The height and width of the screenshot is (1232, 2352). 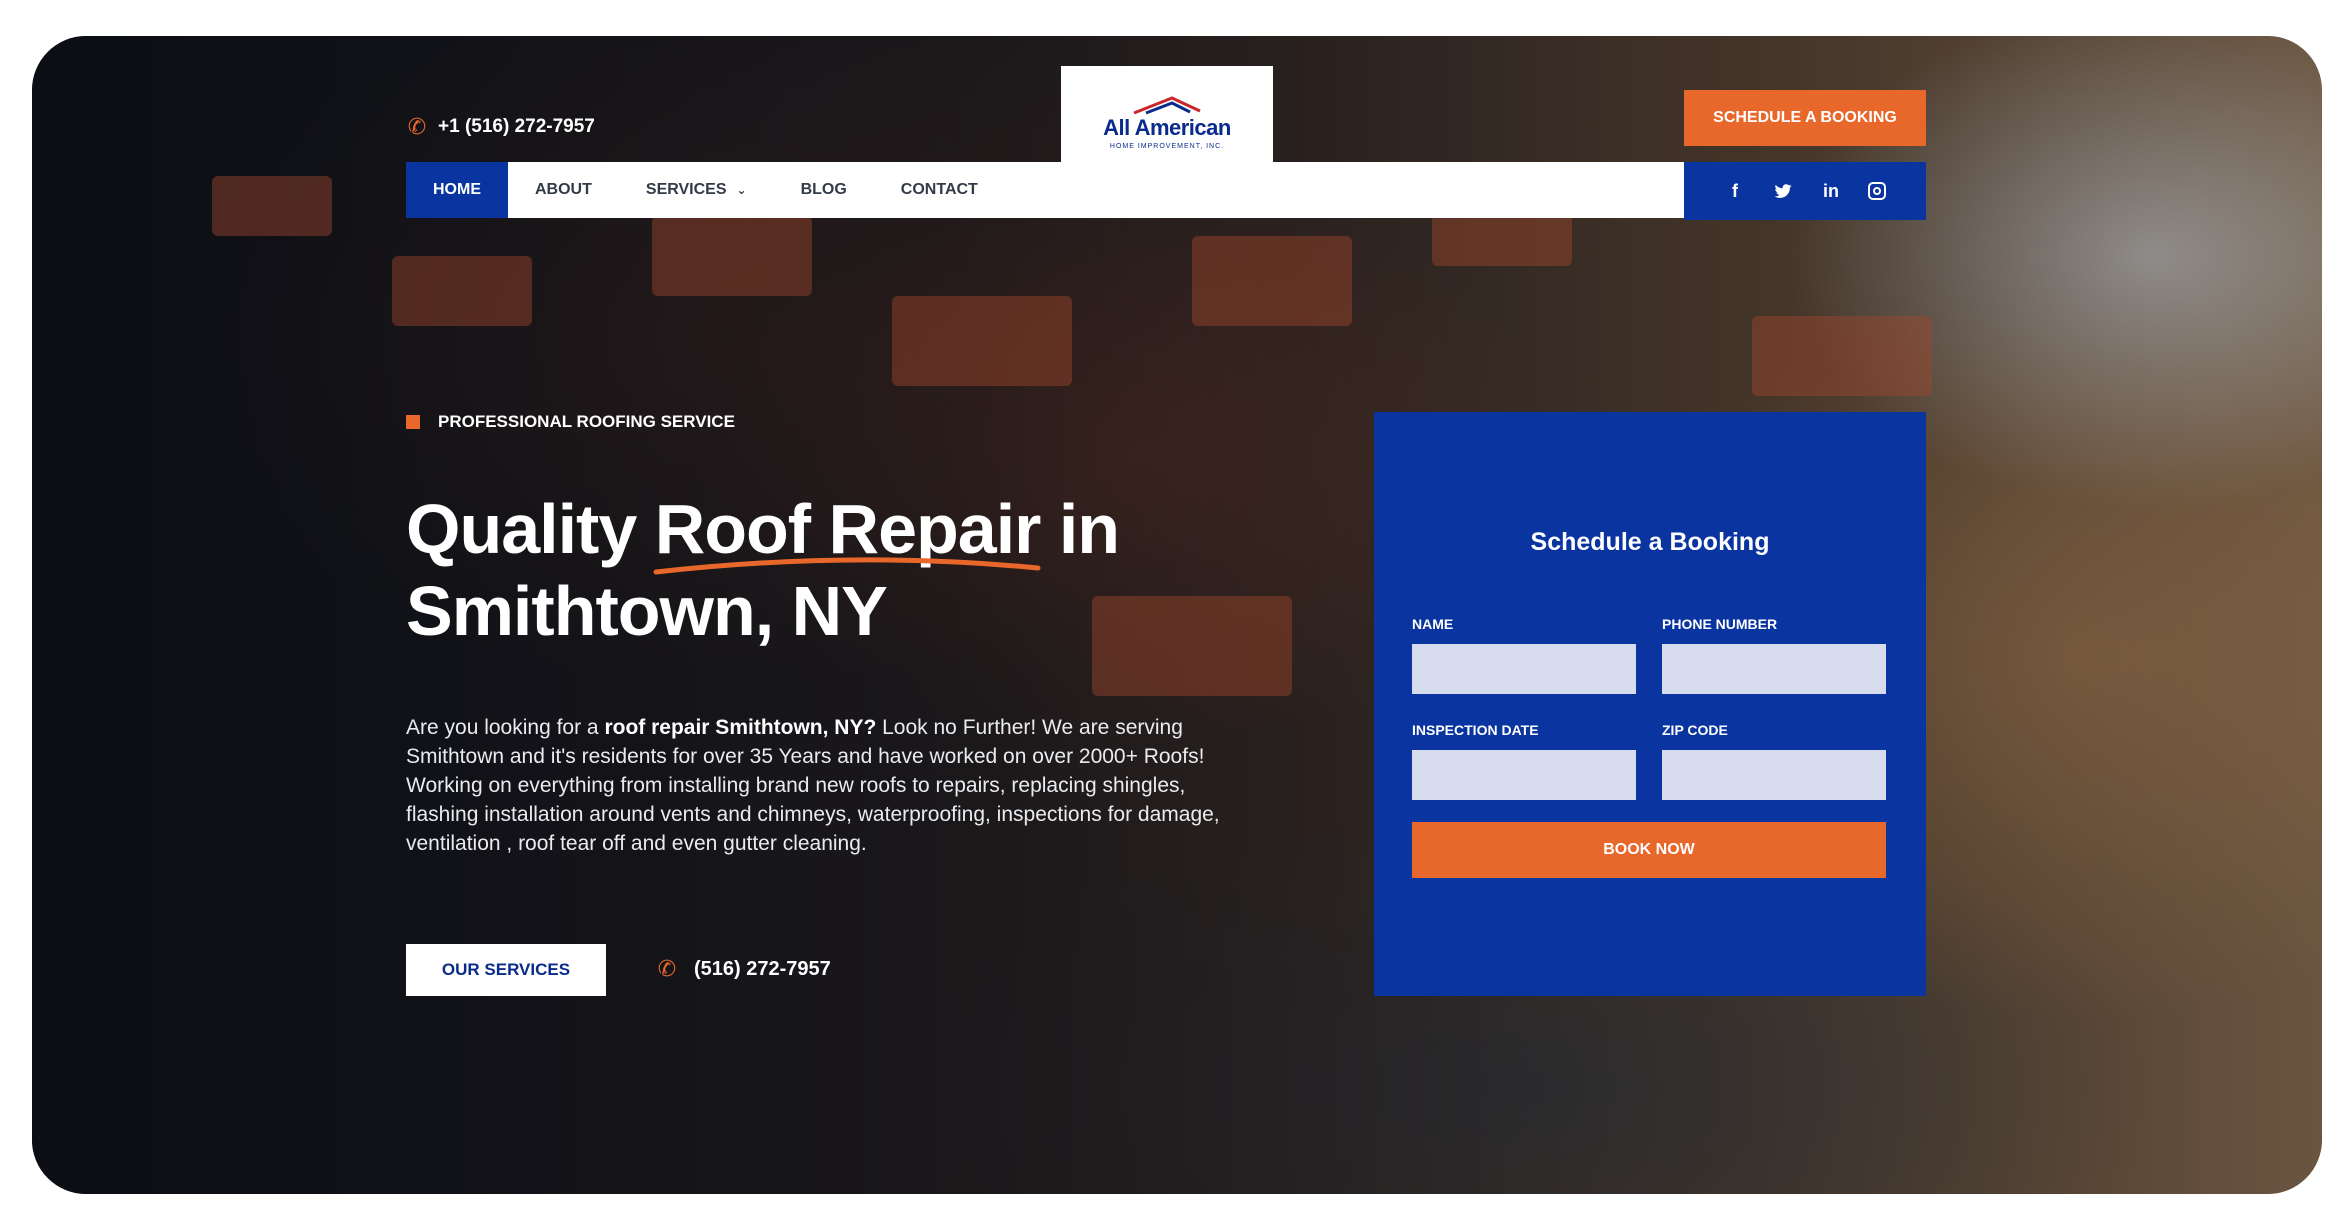 What do you see at coordinates (1167, 127) in the screenshot?
I see `logo-brand: All American` at bounding box center [1167, 127].